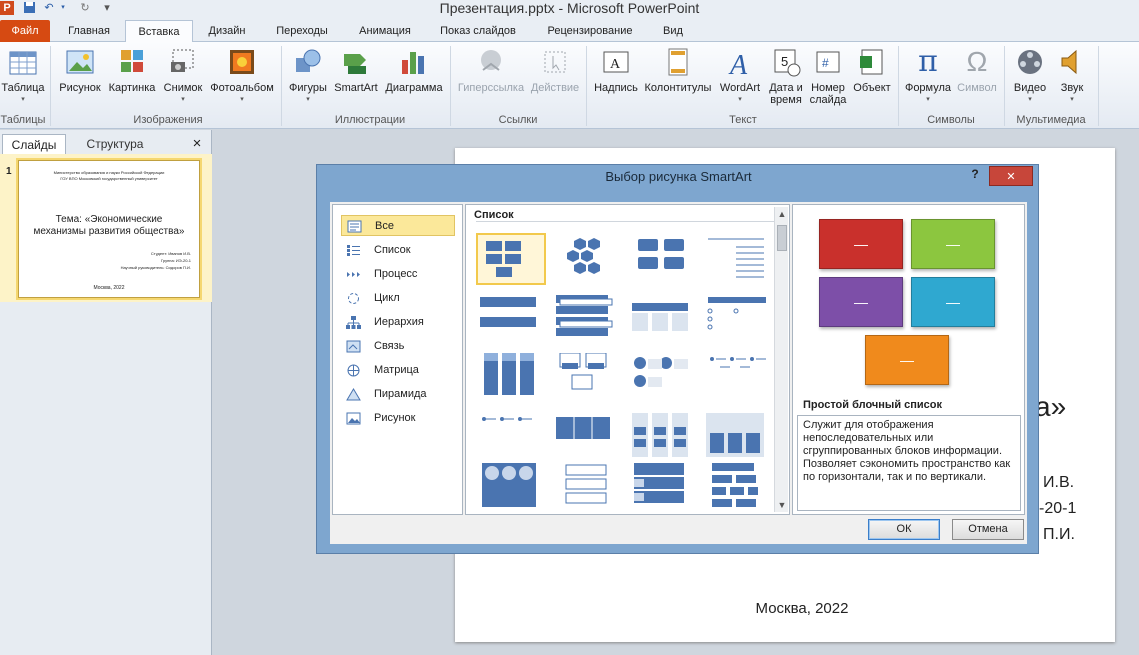  I want to click on category-picture: Рисунок, so click(398, 418).